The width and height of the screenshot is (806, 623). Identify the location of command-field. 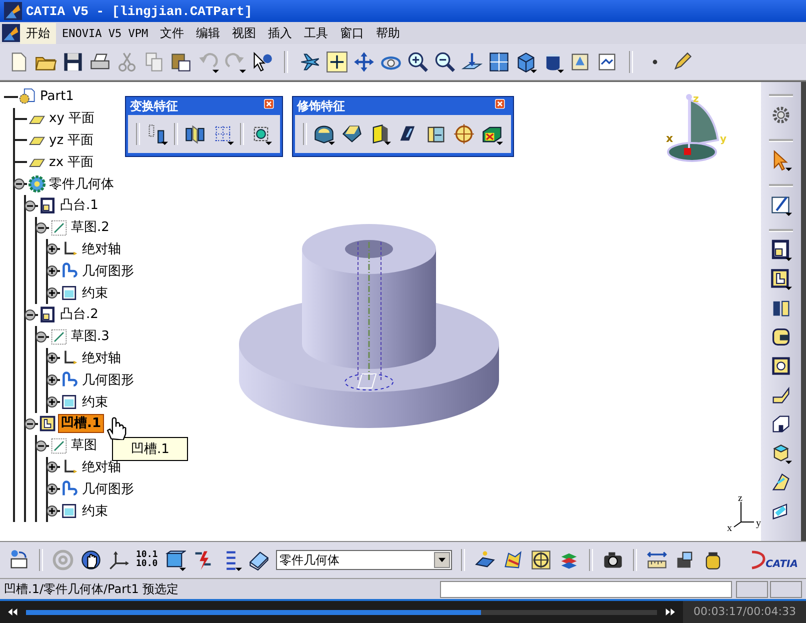
(586, 589).